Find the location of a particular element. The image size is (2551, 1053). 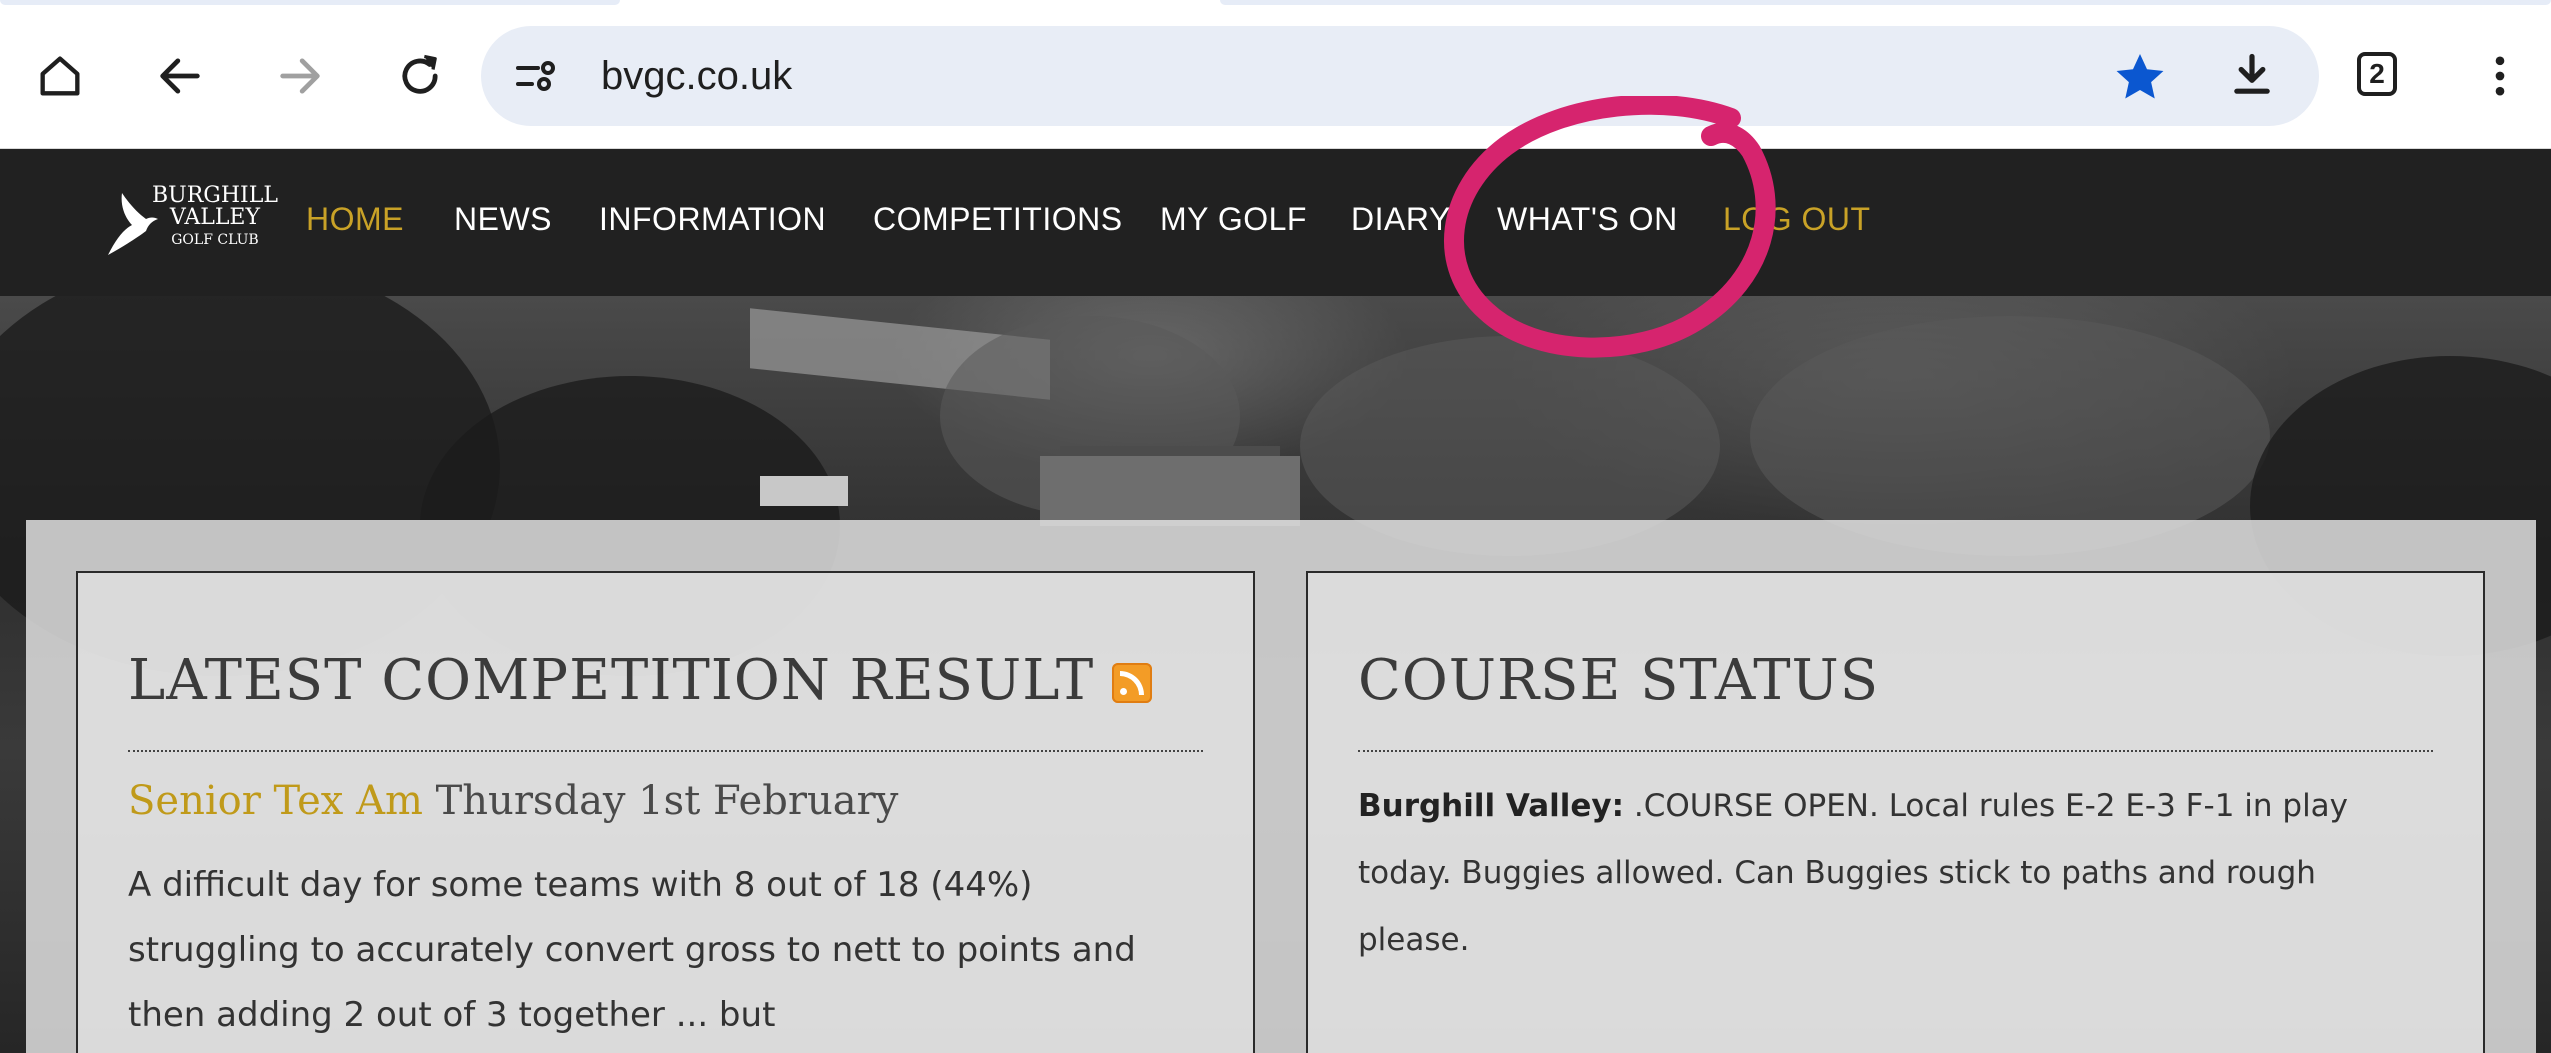

nav-news: NEWS is located at coordinates (503, 219).